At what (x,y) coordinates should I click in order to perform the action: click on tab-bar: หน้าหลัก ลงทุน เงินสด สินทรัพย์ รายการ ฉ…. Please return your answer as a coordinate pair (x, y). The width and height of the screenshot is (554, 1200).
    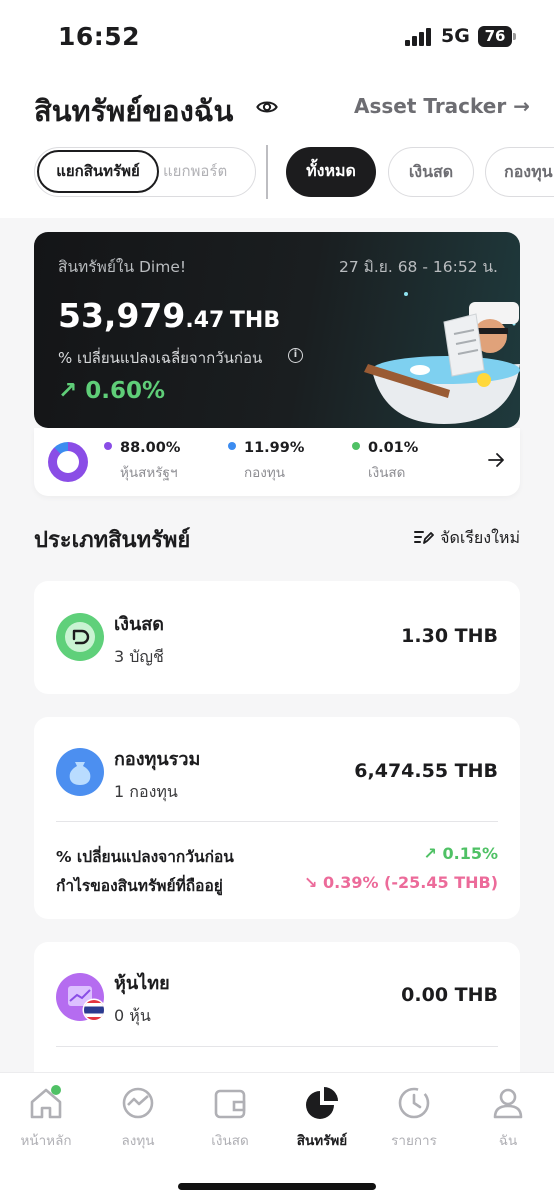
    Looking at the image, I should click on (277, 1136).